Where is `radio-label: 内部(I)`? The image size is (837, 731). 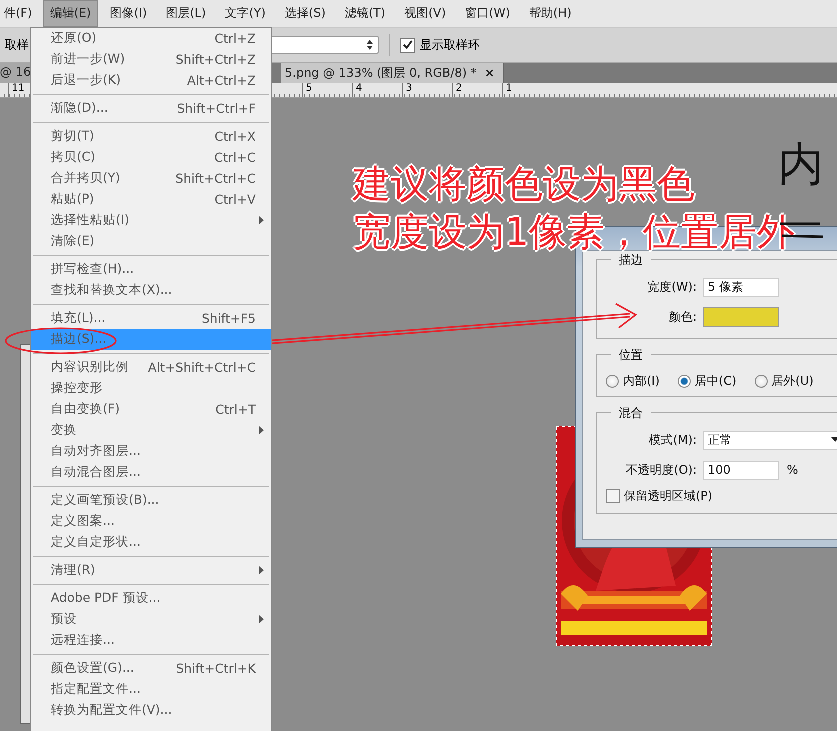
radio-label: 内部(I) is located at coordinates (641, 381).